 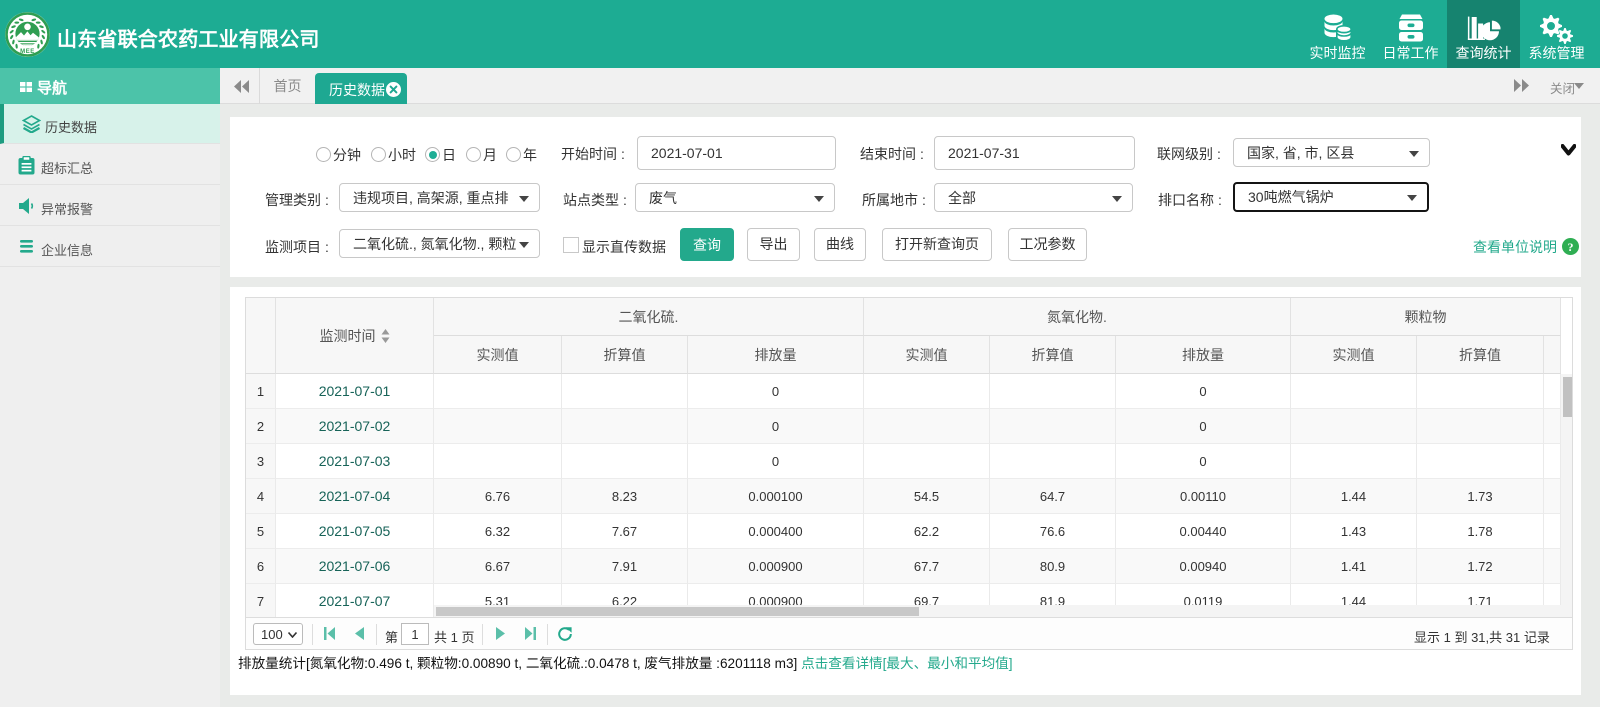 What do you see at coordinates (27, 52) in the screenshot?
I see `svg-text: MEE` at bounding box center [27, 52].